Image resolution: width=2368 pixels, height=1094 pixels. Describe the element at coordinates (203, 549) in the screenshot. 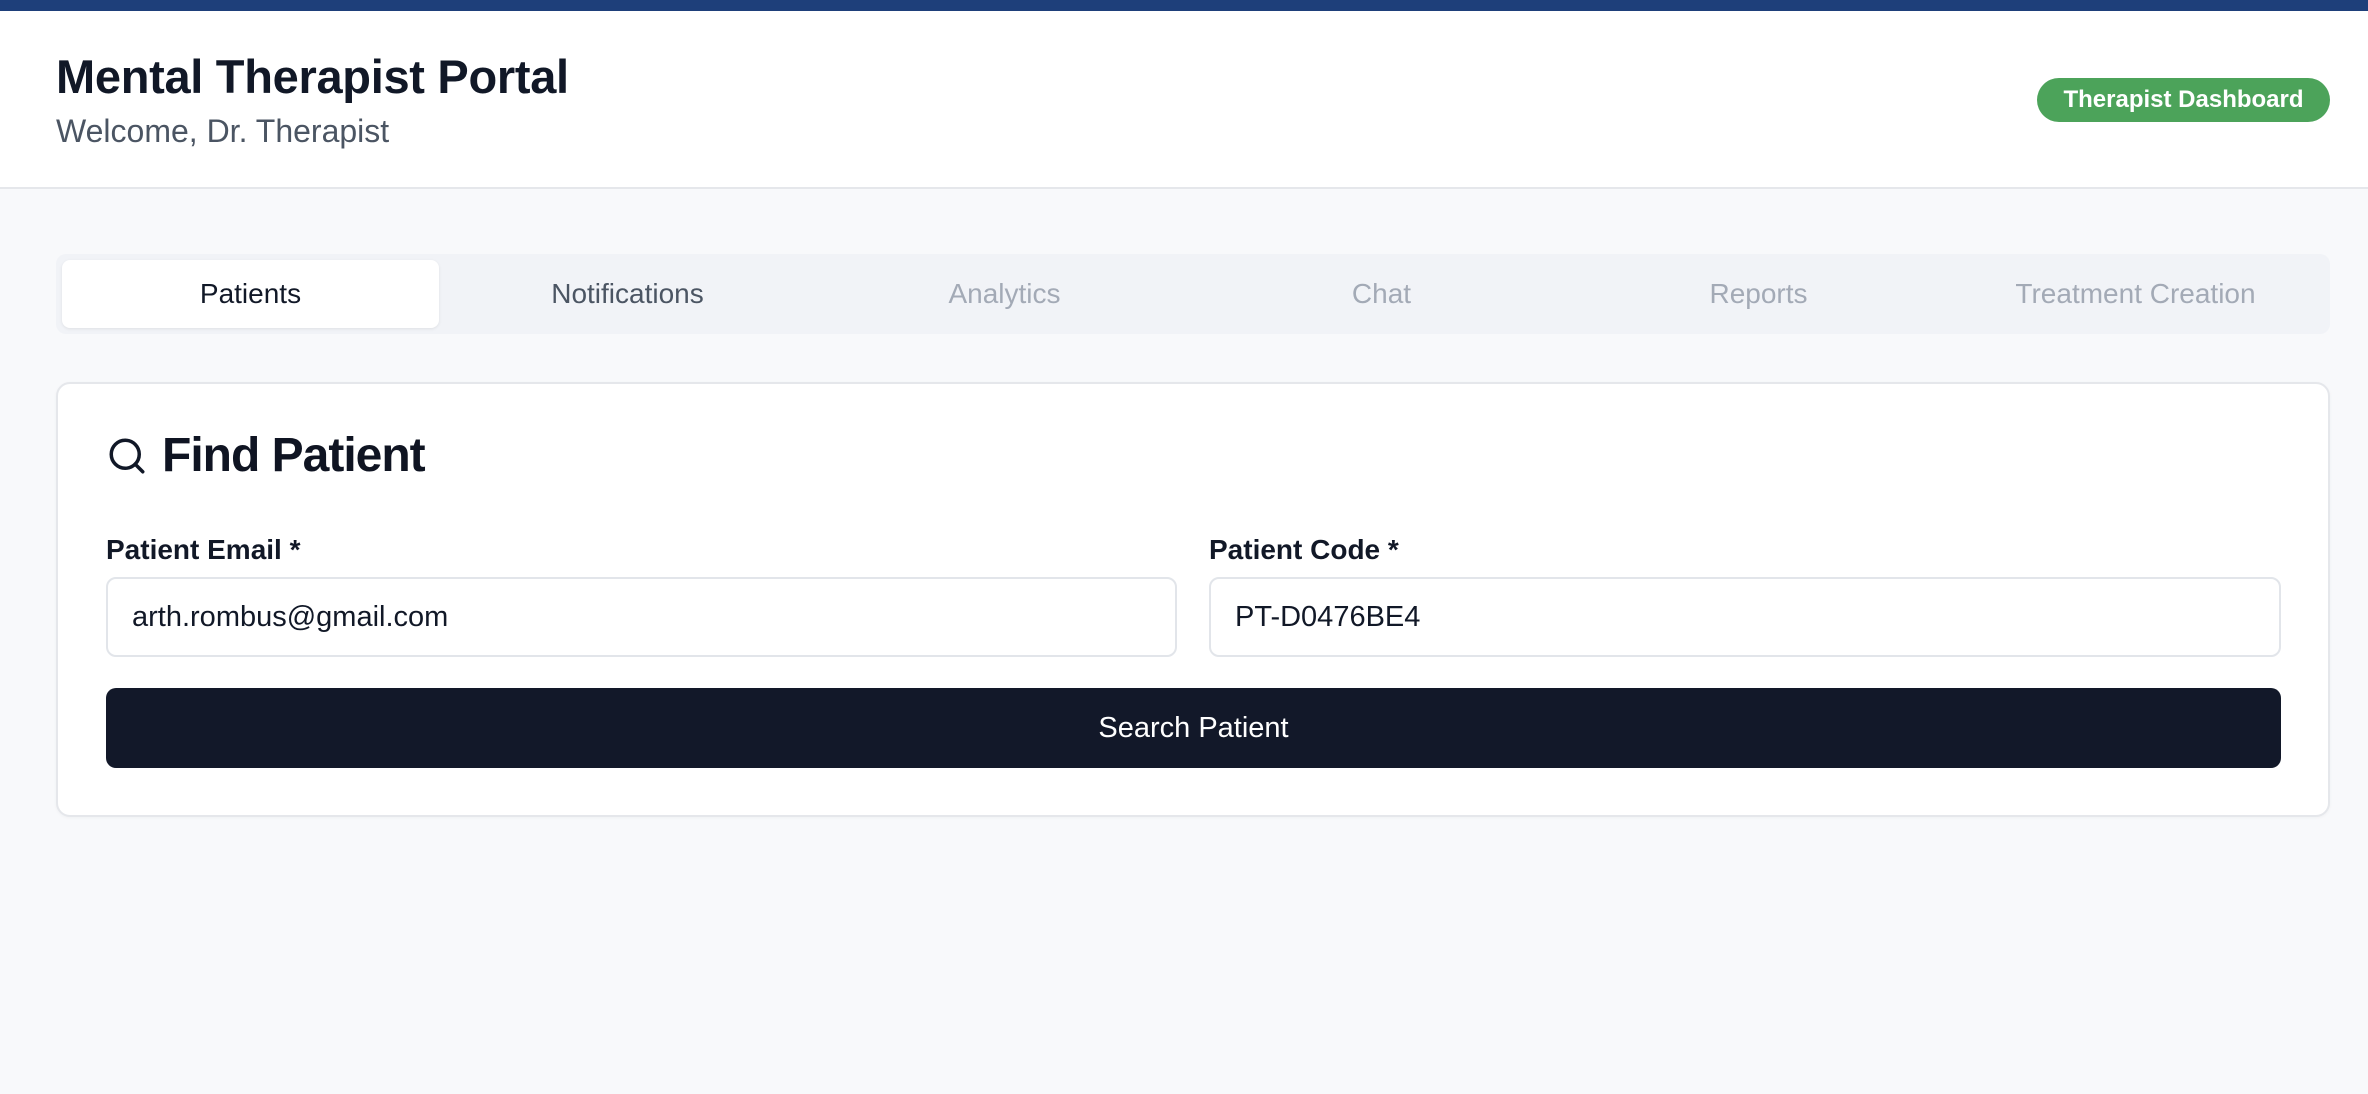

I see `patient-email-label: Patient Email *` at that location.